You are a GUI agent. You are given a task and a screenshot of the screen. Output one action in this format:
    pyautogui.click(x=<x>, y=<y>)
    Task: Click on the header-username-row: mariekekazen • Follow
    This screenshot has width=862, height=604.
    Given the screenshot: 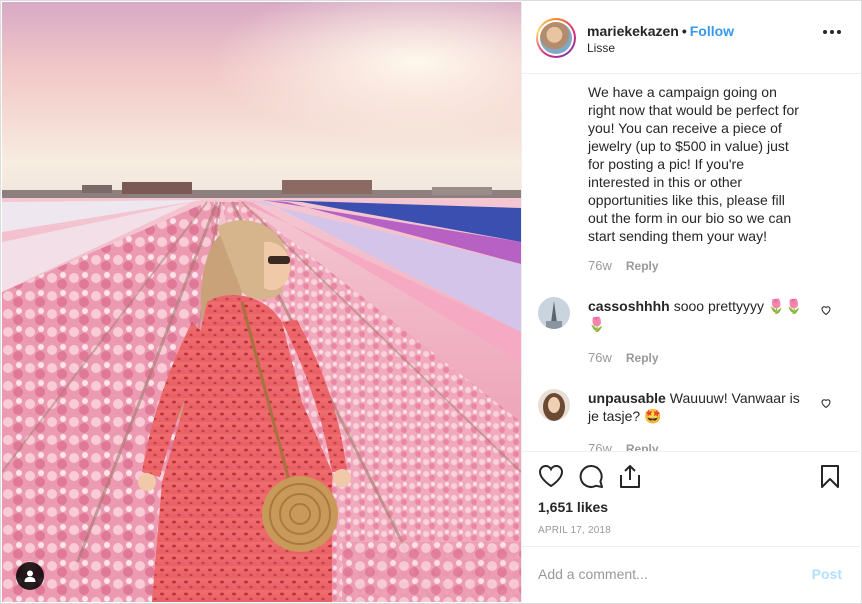 What is the action you would take?
    pyautogui.click(x=660, y=31)
    